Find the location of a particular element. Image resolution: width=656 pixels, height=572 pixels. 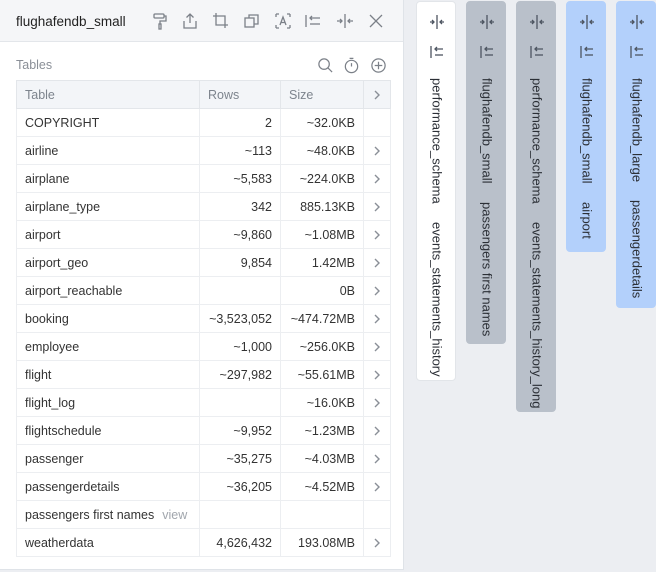

size-cell: ~55.61MB is located at coordinates (322, 374).